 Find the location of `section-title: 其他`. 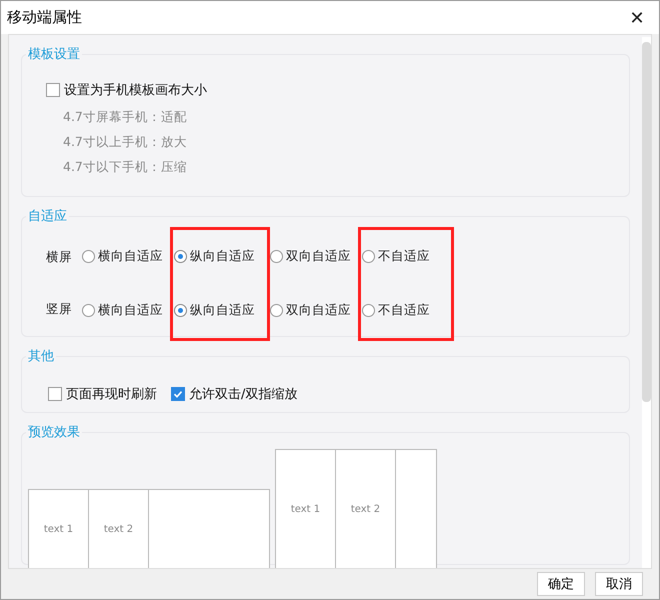

section-title: 其他 is located at coordinates (41, 356).